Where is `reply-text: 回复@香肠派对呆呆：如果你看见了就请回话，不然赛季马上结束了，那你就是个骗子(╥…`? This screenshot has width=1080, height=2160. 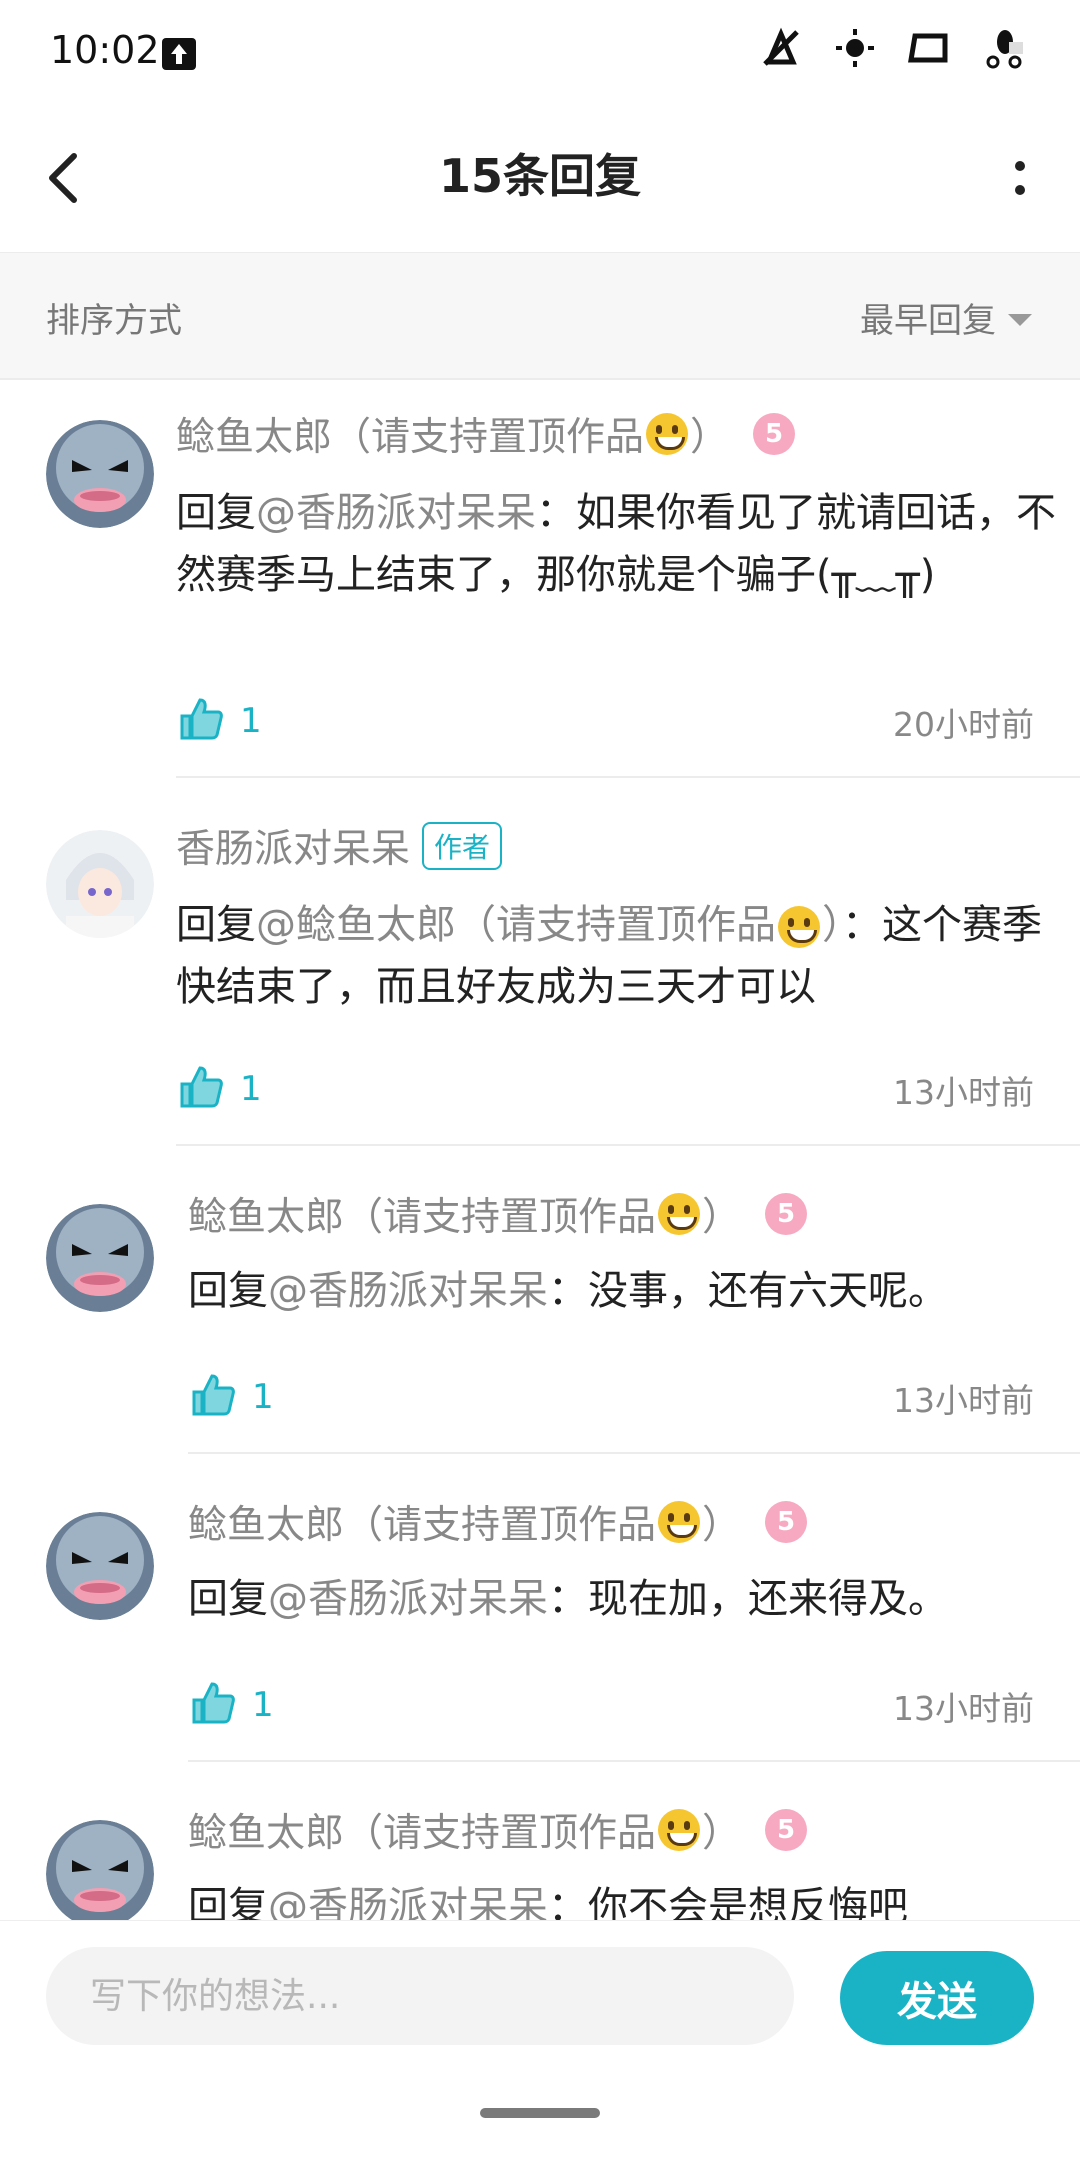
reply-text: 回复@香肠派对呆呆：如果你看见了就请回话，不然赛季马上结束了，那你就是个骗子(╥… is located at coordinates (616, 544).